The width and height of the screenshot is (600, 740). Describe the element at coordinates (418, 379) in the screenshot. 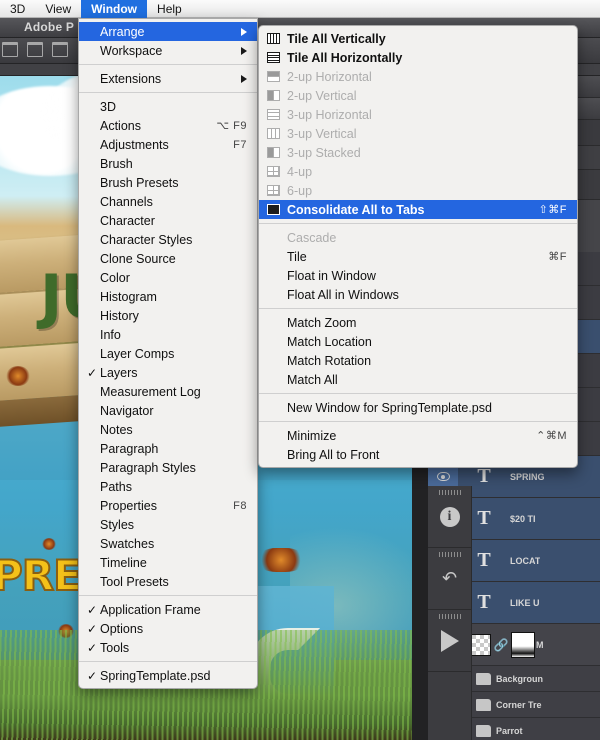

I see `menu-item-match-all: Match All` at that location.